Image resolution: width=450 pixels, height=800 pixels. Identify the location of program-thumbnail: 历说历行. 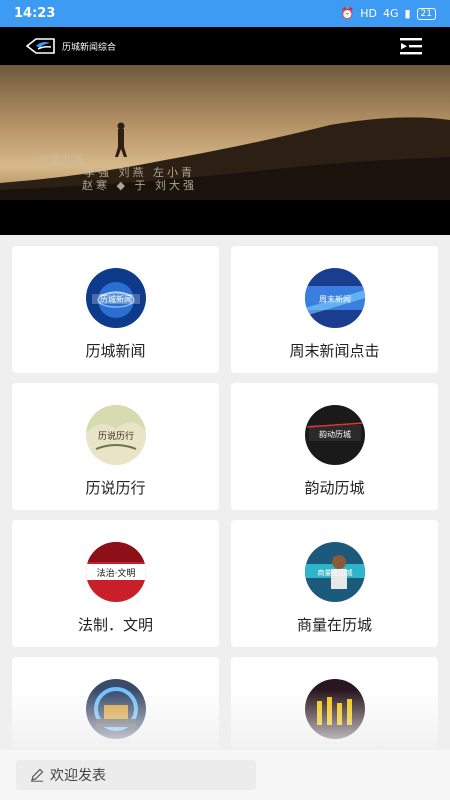
(115, 435).